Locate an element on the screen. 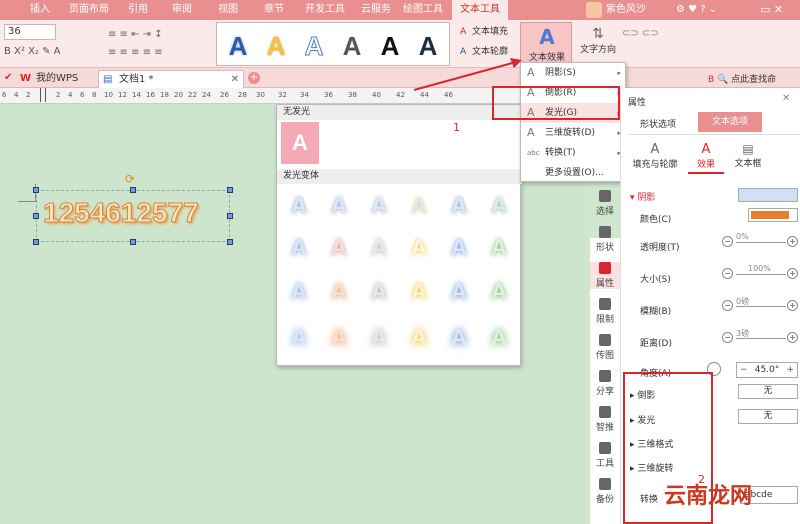 This screenshot has height=524, width=800. panel-close-icon: ✕ is located at coordinates (786, 98).